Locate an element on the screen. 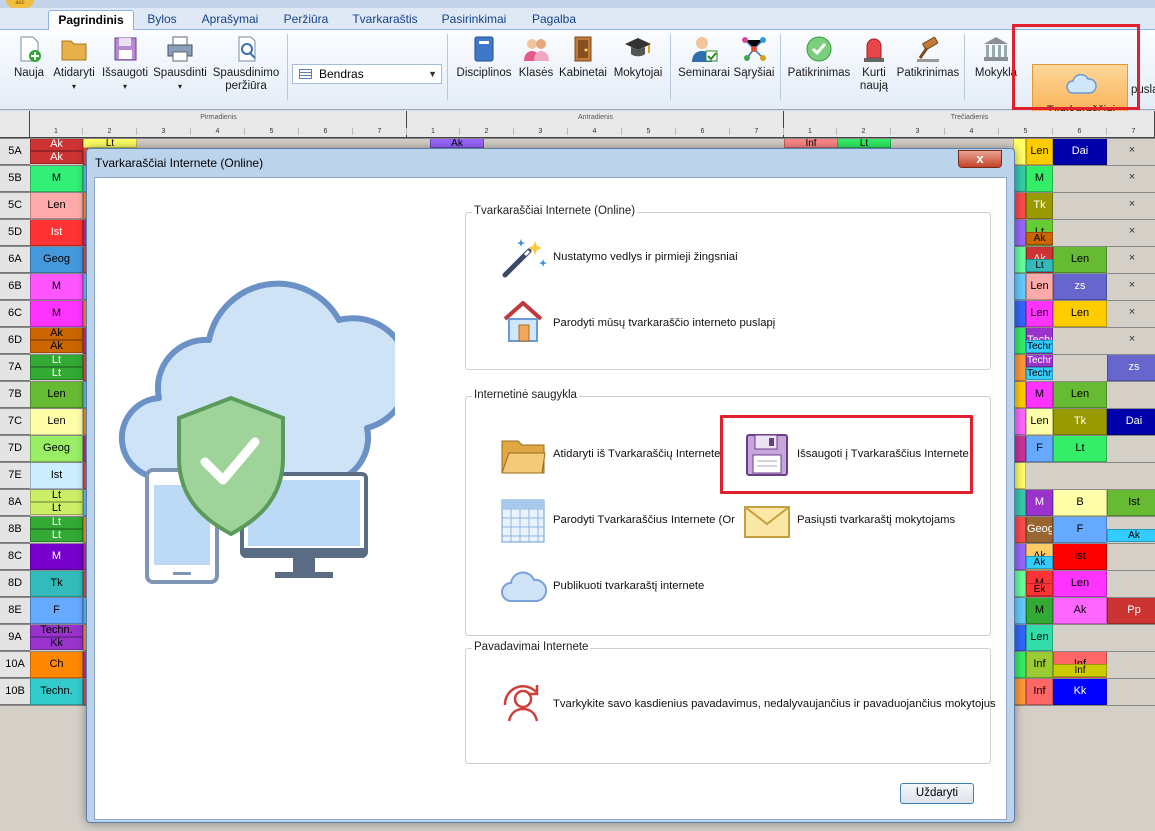  subjects-button: Disciplinos is located at coordinates (484, 57).